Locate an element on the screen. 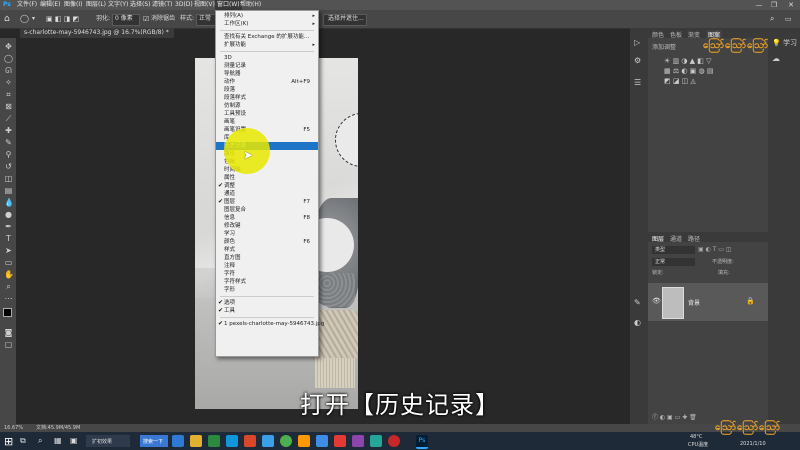 This screenshot has width=800, height=450. menu-item: 字形 is located at coordinates (267, 290).